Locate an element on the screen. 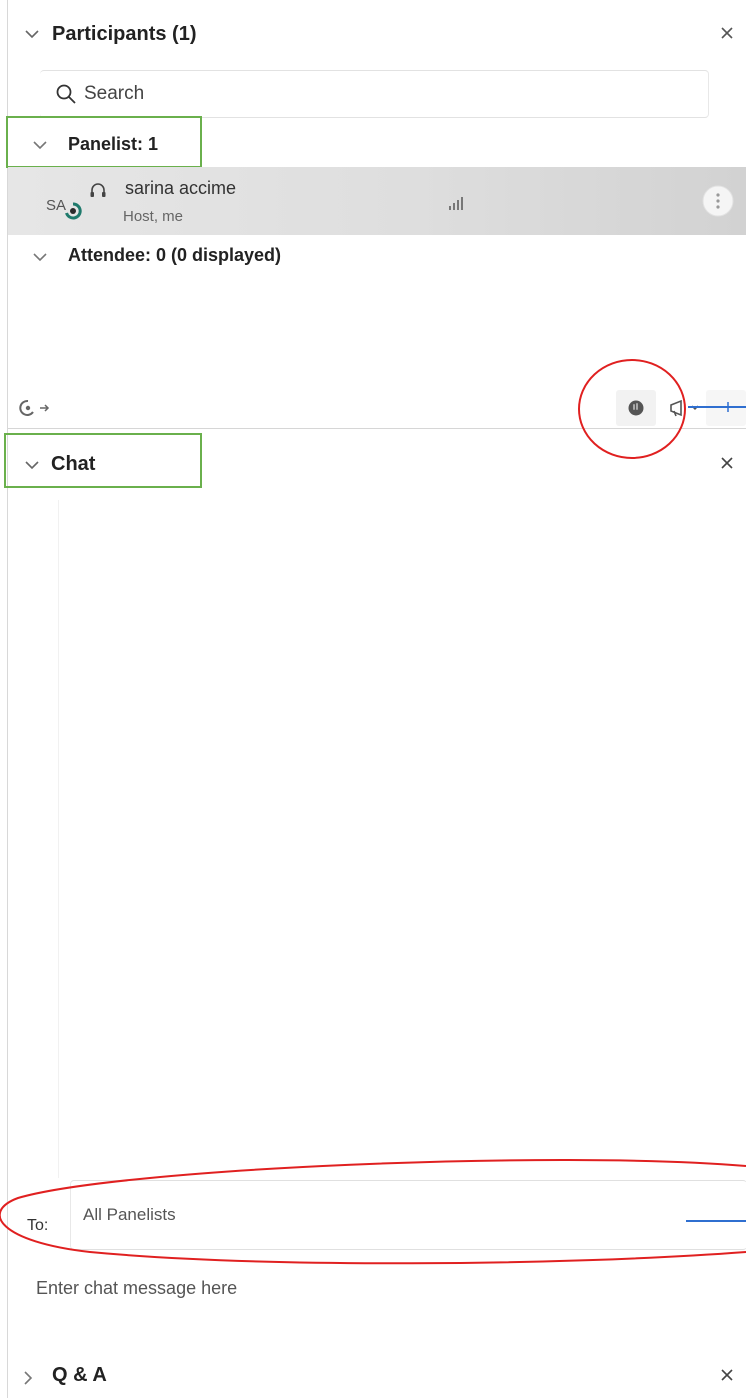 Image resolution: width=746 pixels, height=1398 pixels. participants-title: Participants (1) is located at coordinates (124, 34).